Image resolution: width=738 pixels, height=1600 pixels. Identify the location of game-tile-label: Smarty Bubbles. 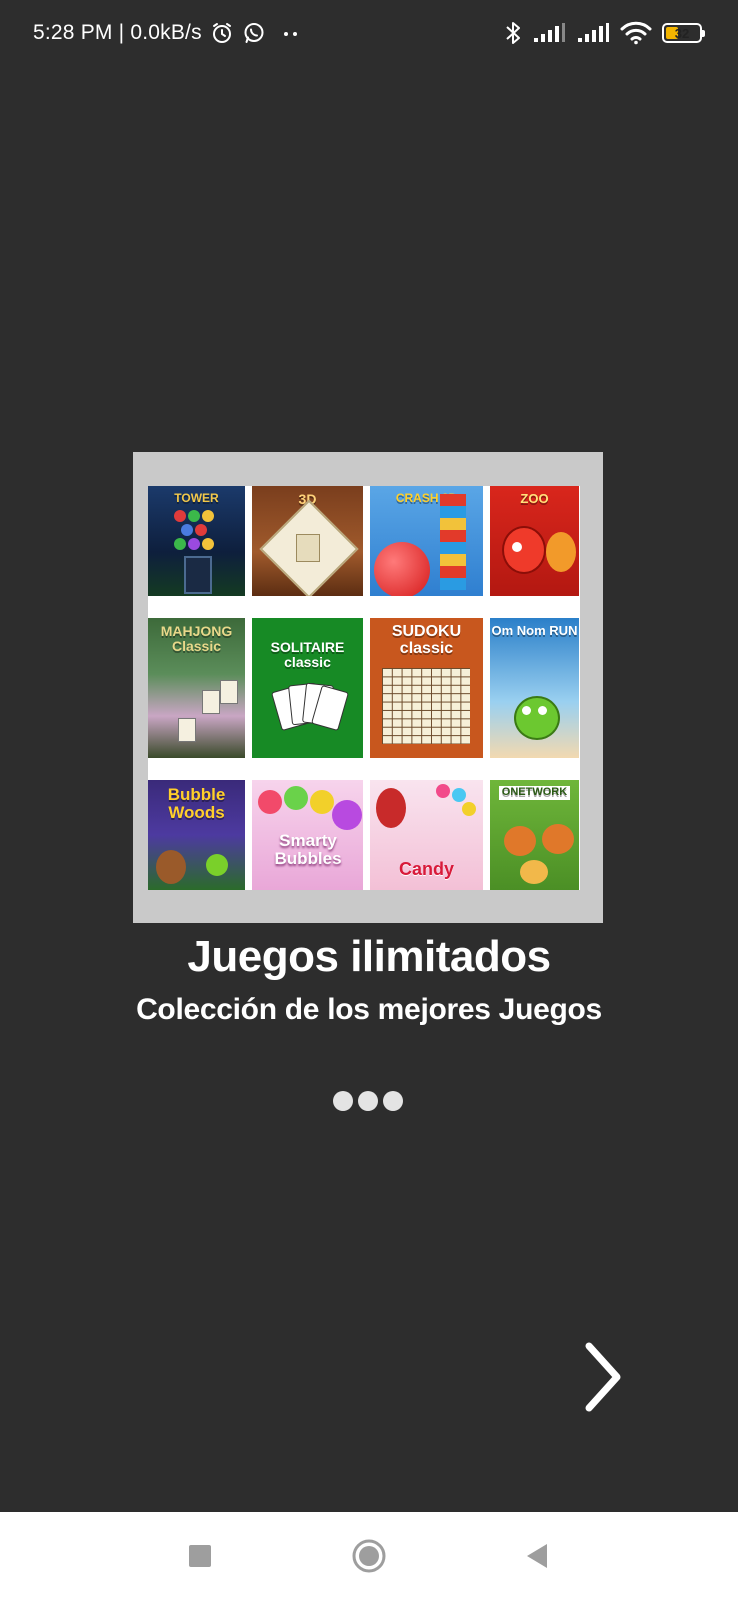
(308, 849).